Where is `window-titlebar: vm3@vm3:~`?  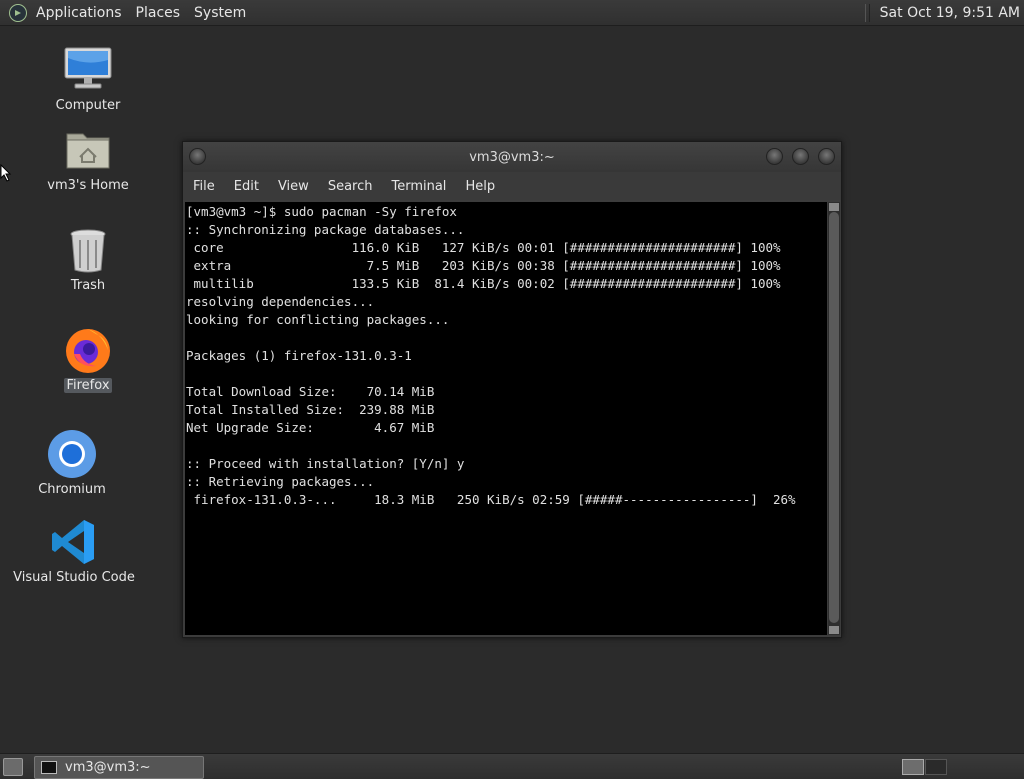
window-titlebar: vm3@vm3:~ is located at coordinates (512, 157).